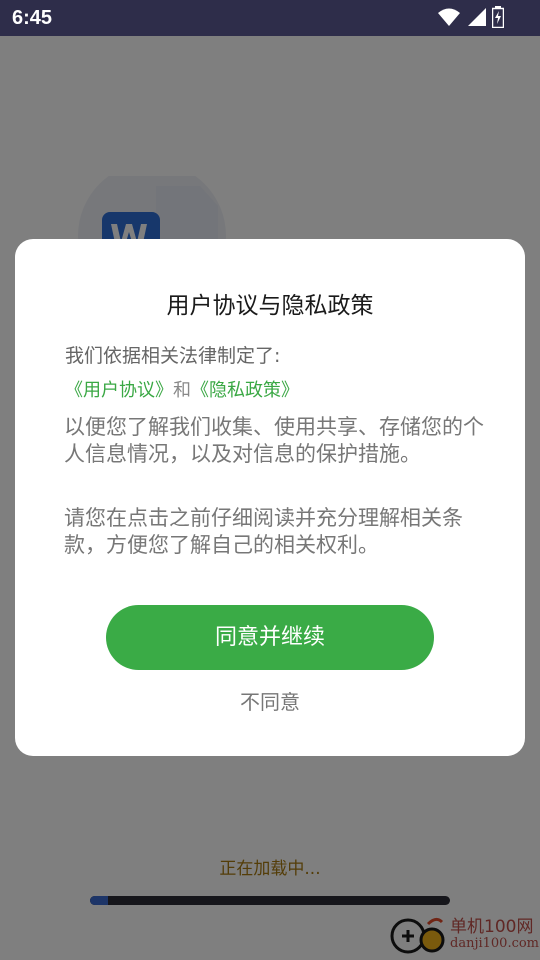 The width and height of the screenshot is (540, 960). I want to click on decline-button: 不同意, so click(270, 700).